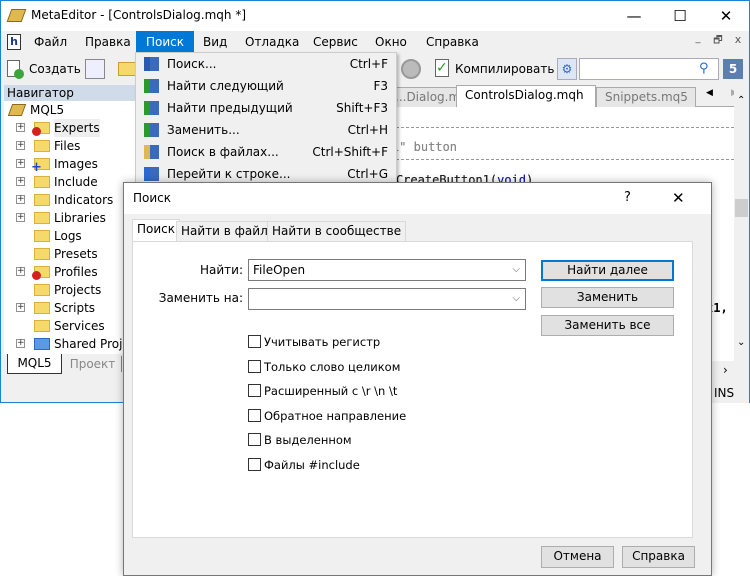 This screenshot has width=750, height=576. I want to click on replace-button: Заменить, so click(607, 297).